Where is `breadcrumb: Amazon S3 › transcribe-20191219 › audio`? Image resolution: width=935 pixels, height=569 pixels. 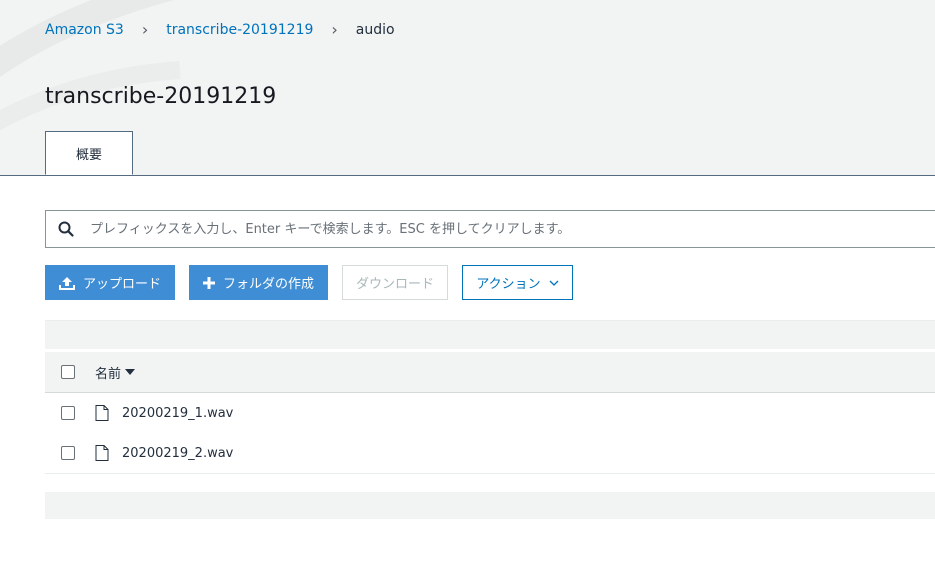
breadcrumb: Amazon S3 › transcribe-20191219 › audio is located at coordinates (220, 30).